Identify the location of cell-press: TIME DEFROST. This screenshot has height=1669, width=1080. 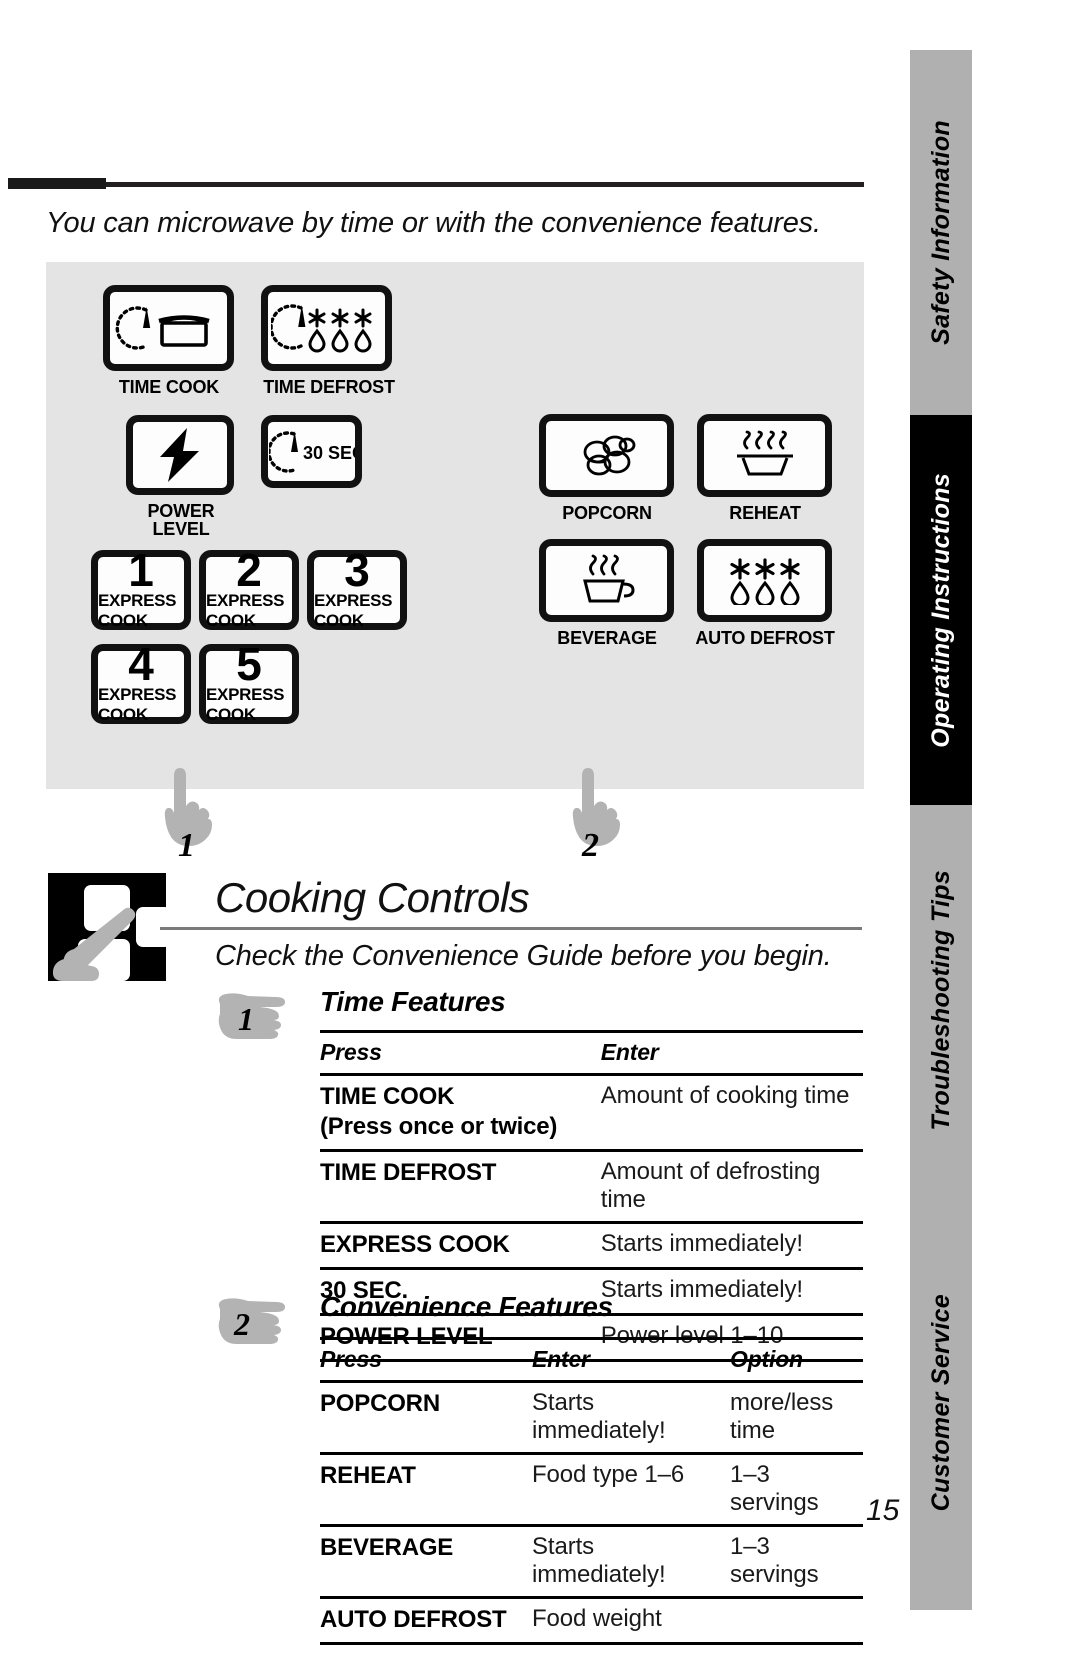
(408, 1172).